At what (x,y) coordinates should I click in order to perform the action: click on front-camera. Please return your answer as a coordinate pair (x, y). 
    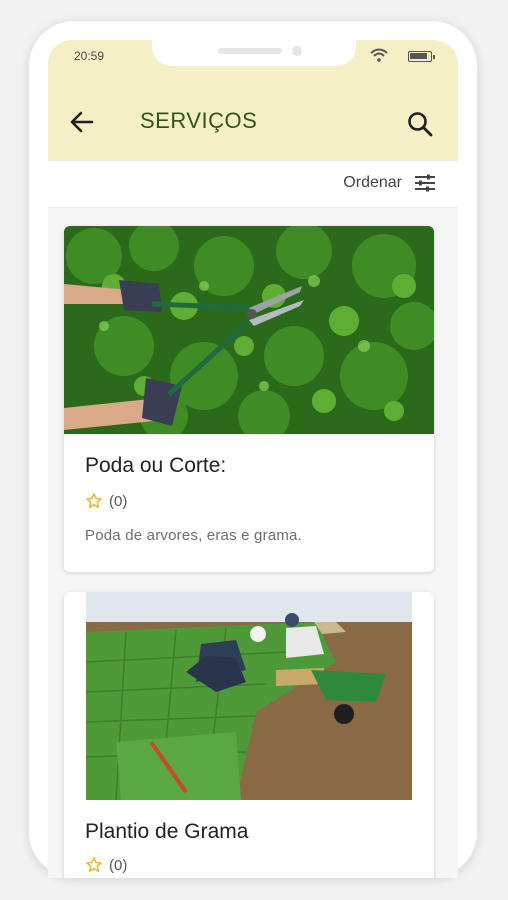
    Looking at the image, I should click on (297, 51).